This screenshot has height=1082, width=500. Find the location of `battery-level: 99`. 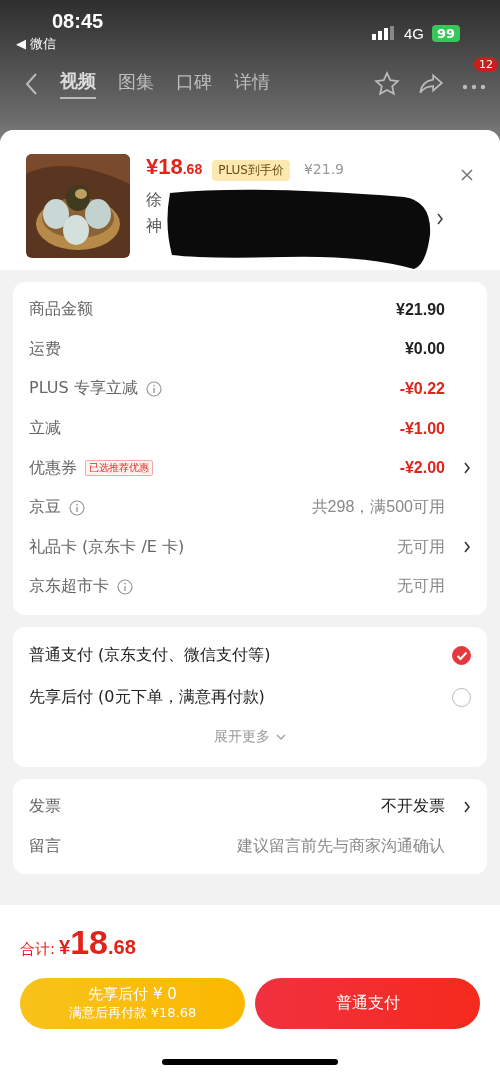

battery-level: 99 is located at coordinates (445, 33).